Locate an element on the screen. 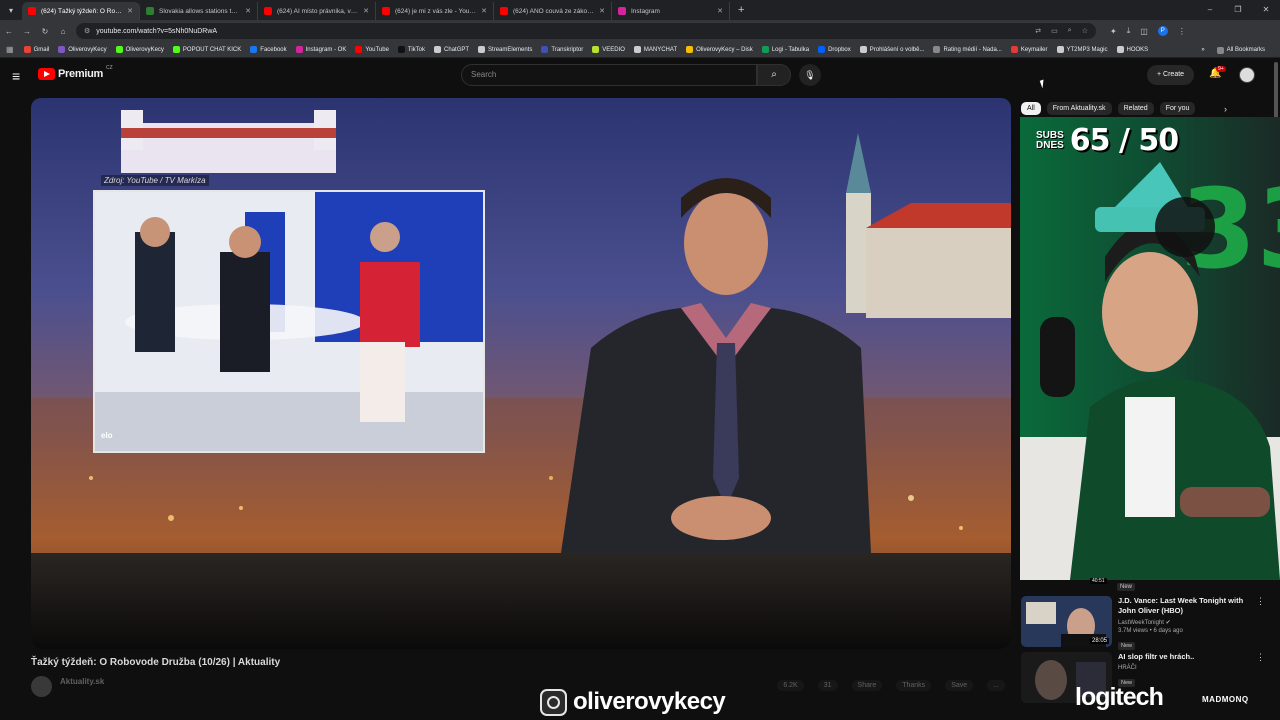 The width and height of the screenshot is (1280, 720). bookmark-item: Logi - Tabulka is located at coordinates (785, 49).